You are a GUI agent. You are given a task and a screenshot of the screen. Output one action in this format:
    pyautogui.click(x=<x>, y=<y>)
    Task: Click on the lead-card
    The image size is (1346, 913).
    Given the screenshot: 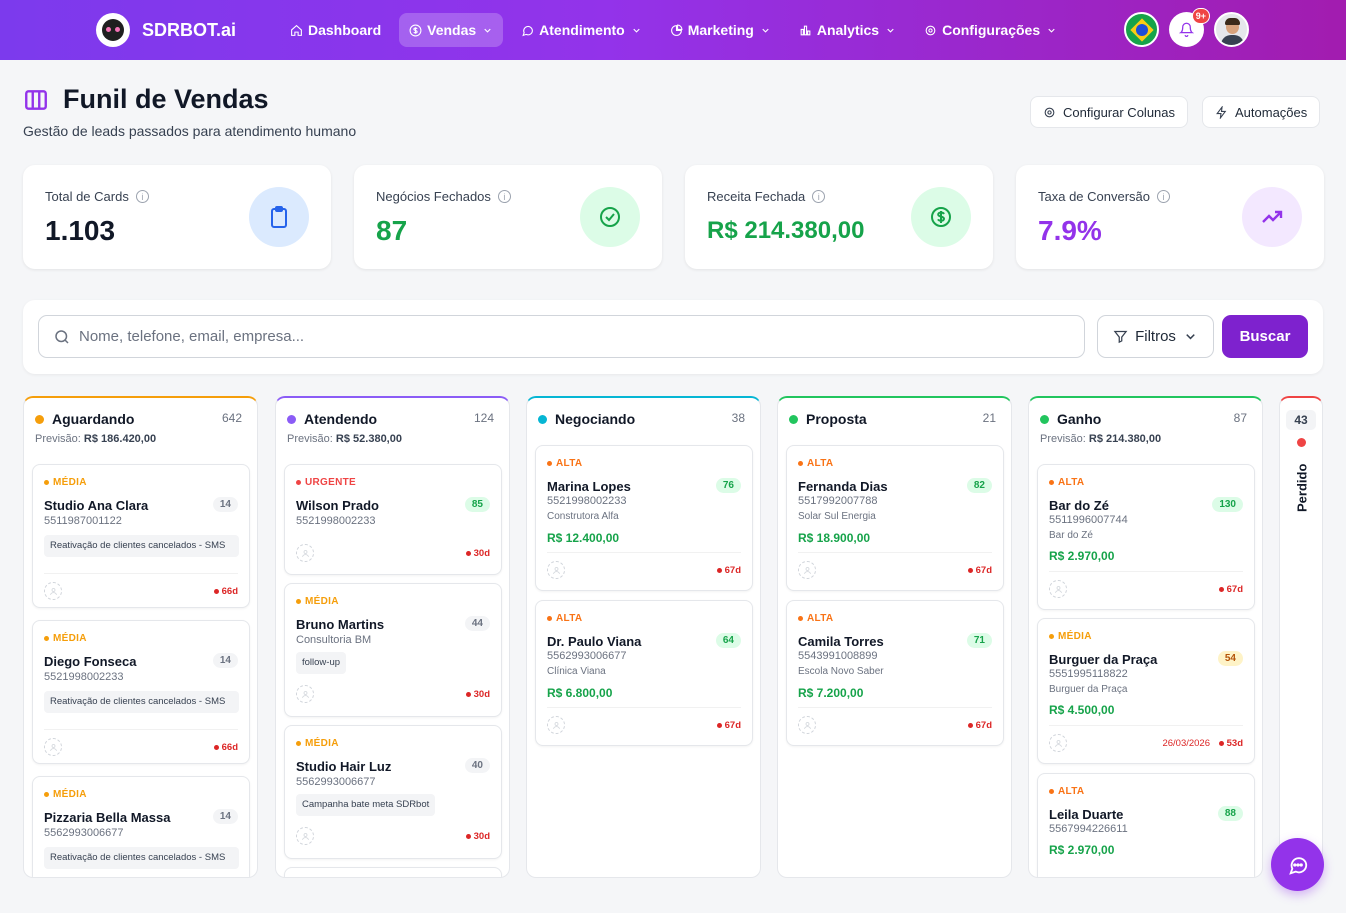 What is the action you would take?
    pyautogui.click(x=393, y=872)
    